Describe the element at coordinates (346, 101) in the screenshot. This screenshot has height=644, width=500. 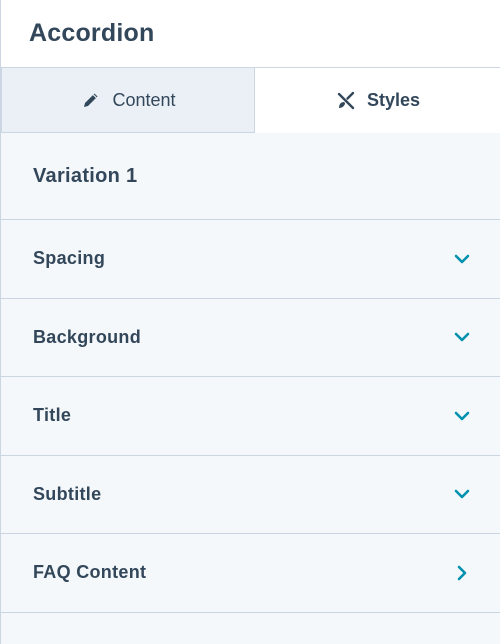
I see `brush-icon` at that location.